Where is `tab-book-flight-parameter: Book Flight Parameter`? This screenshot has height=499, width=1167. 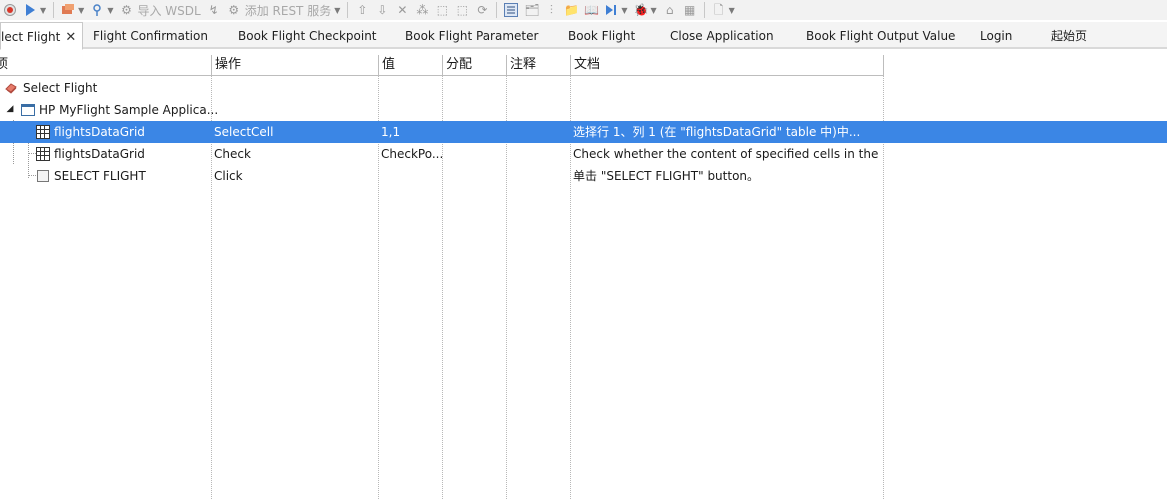
tab-book-flight-parameter: Book Flight Parameter is located at coordinates (471, 35).